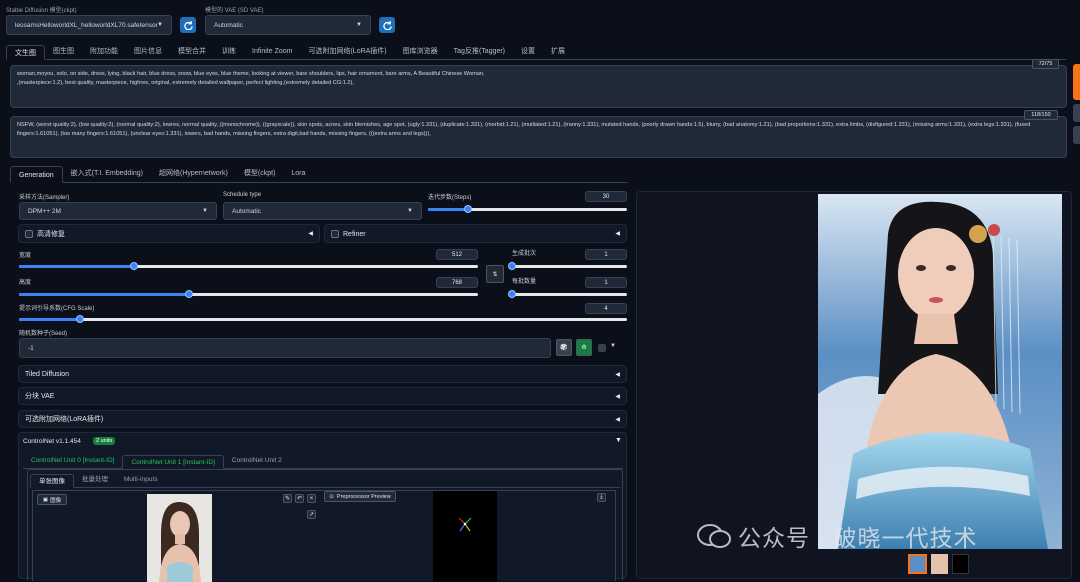 The height and width of the screenshot is (582, 1080). I want to click on model-label: Stable Diffusion 模型(ckpt), so click(41, 11).